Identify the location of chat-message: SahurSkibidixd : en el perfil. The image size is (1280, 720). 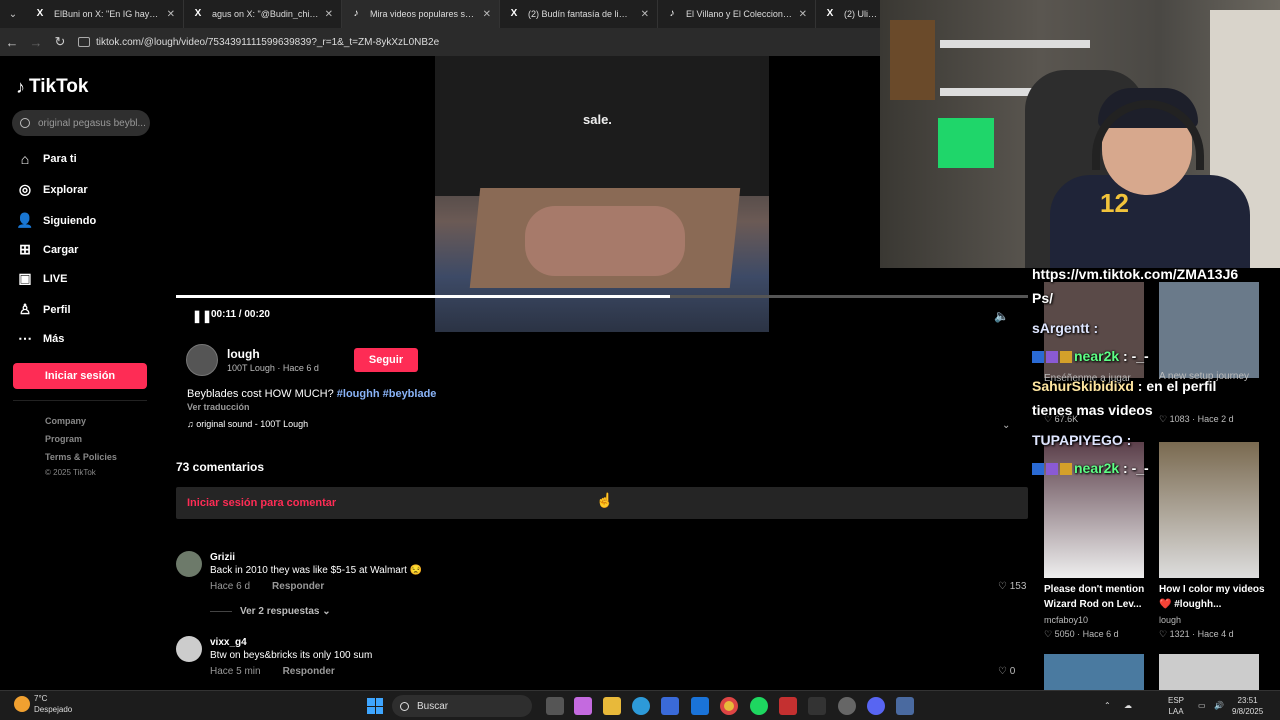
(1124, 386).